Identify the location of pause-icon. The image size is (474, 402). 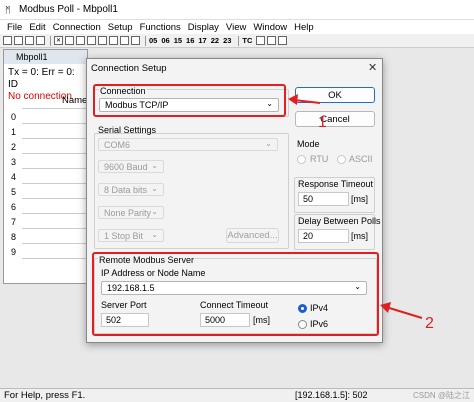
(135, 40).